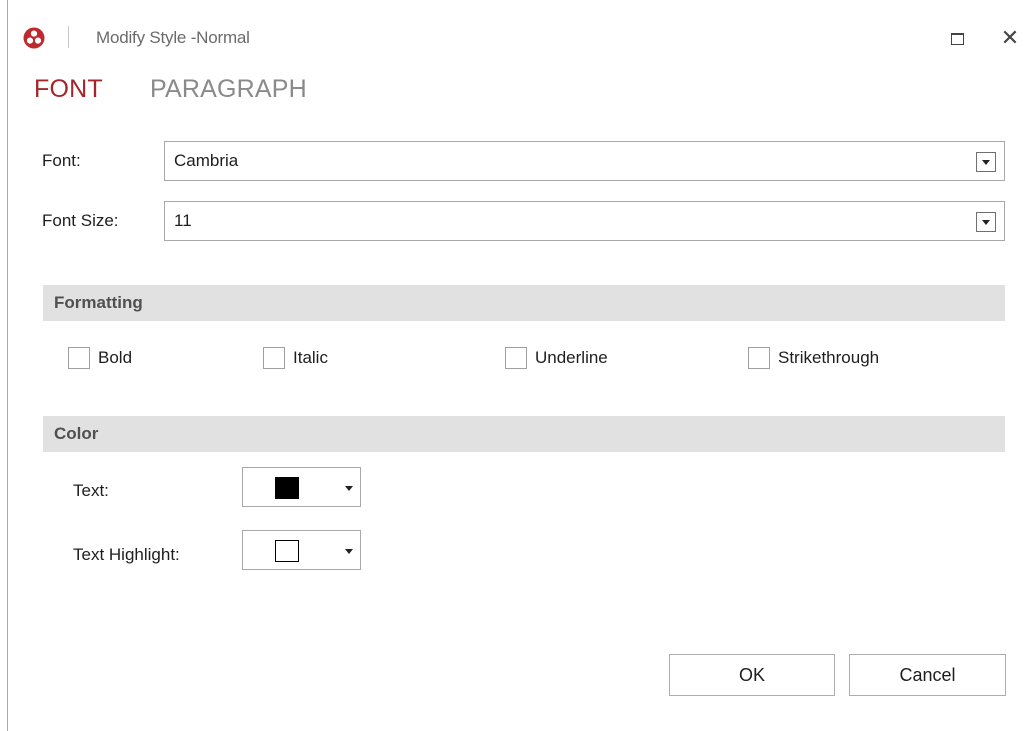 The image size is (1028, 731). I want to click on highlight-color-label: Text Highlight:, so click(126, 554).